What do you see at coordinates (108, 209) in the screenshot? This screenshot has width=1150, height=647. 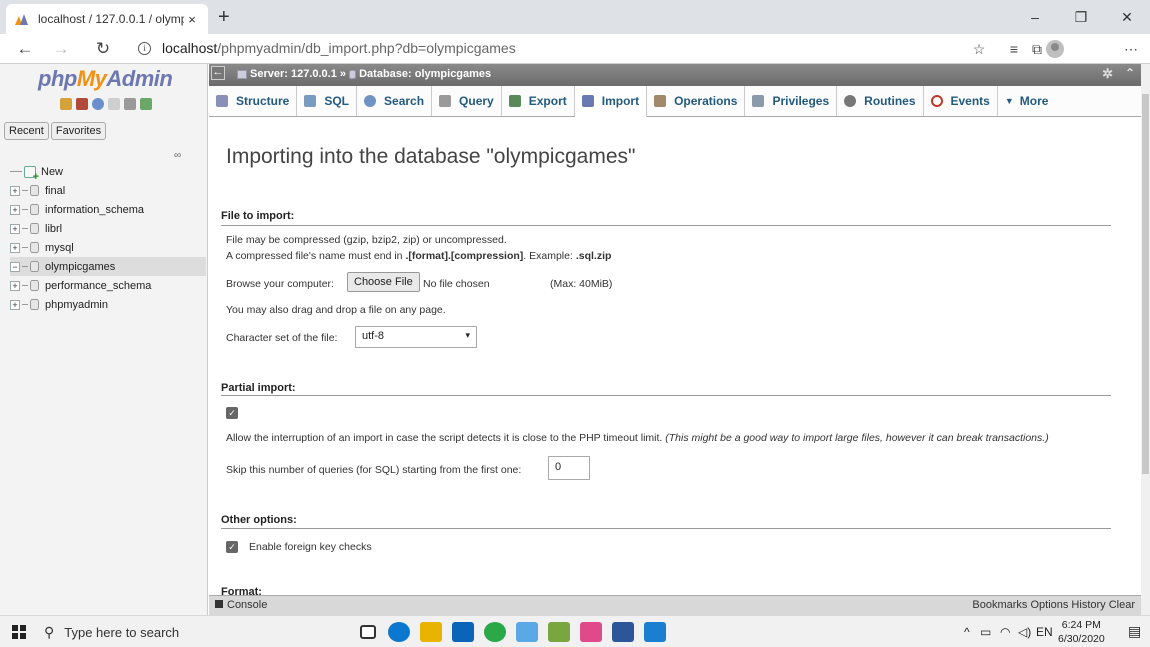 I see `tree-item-information-schema: + information_schema` at bounding box center [108, 209].